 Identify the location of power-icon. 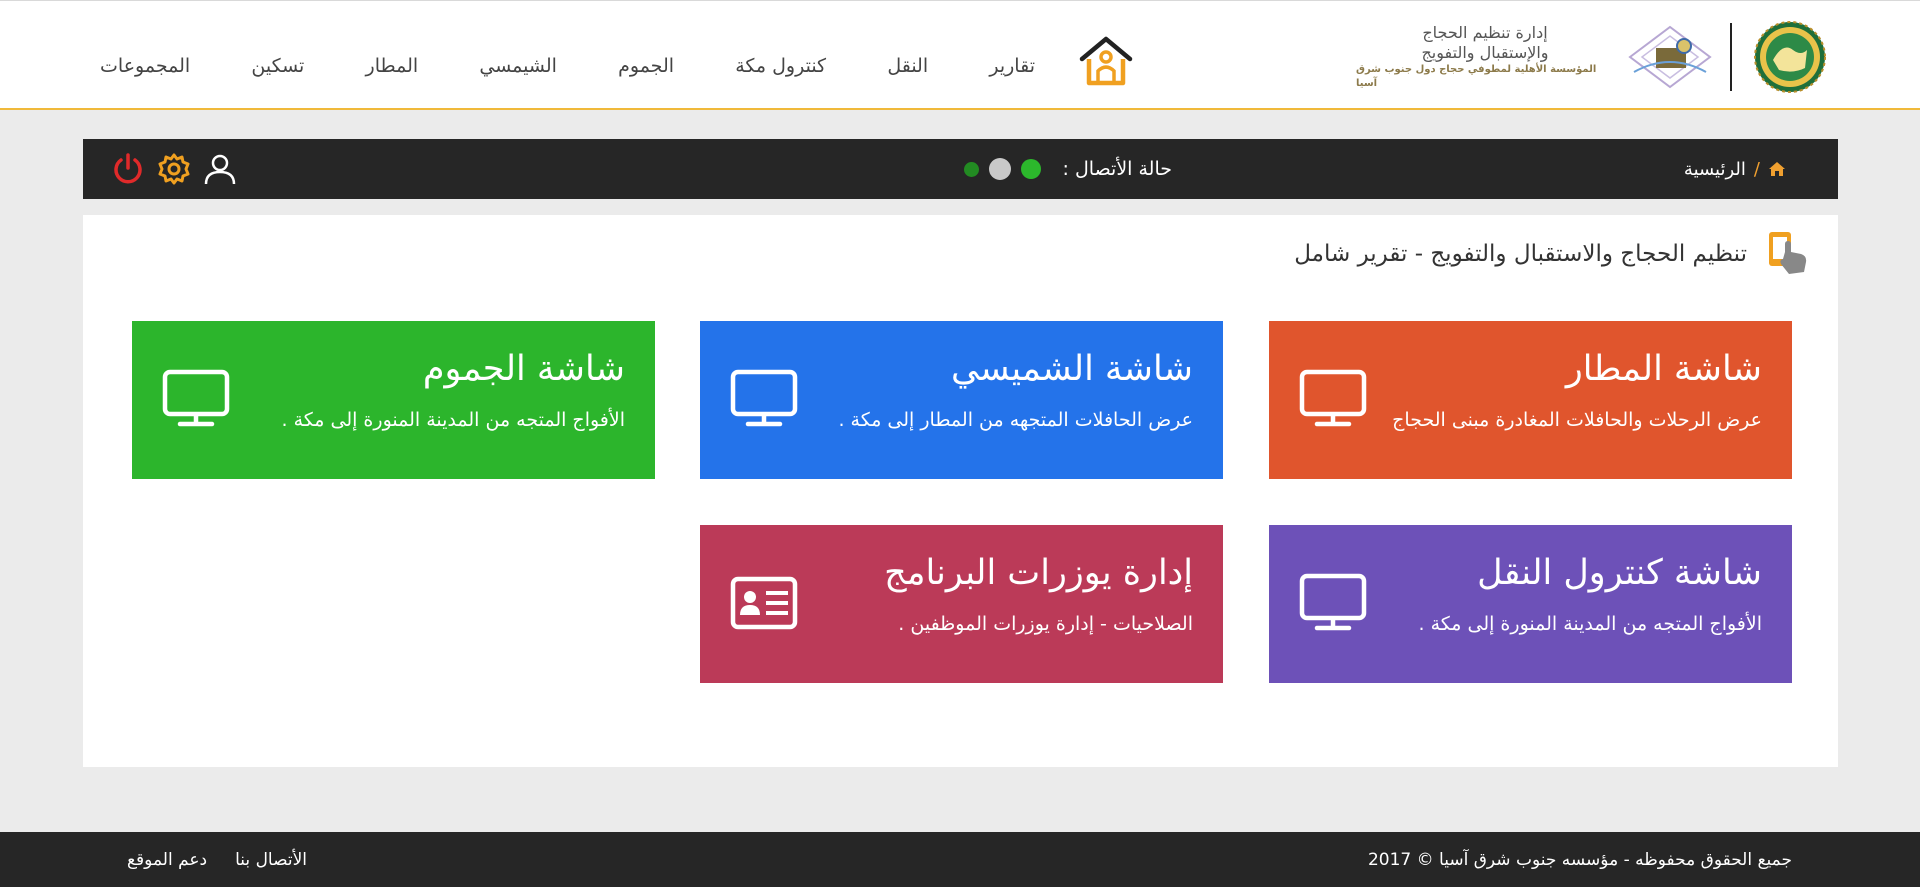
(128, 169).